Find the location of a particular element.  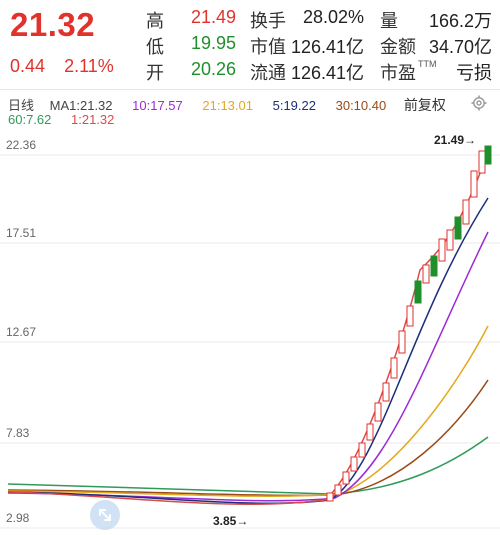

zoom-button is located at coordinates (105, 515).